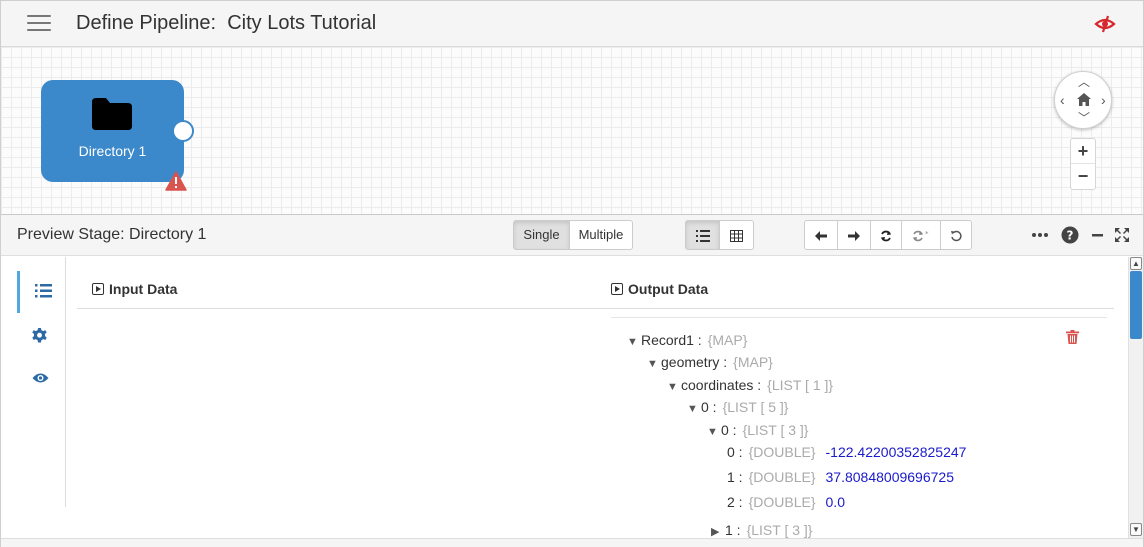  Describe the element at coordinates (1098, 235) in the screenshot. I see `minimize-icon` at that location.